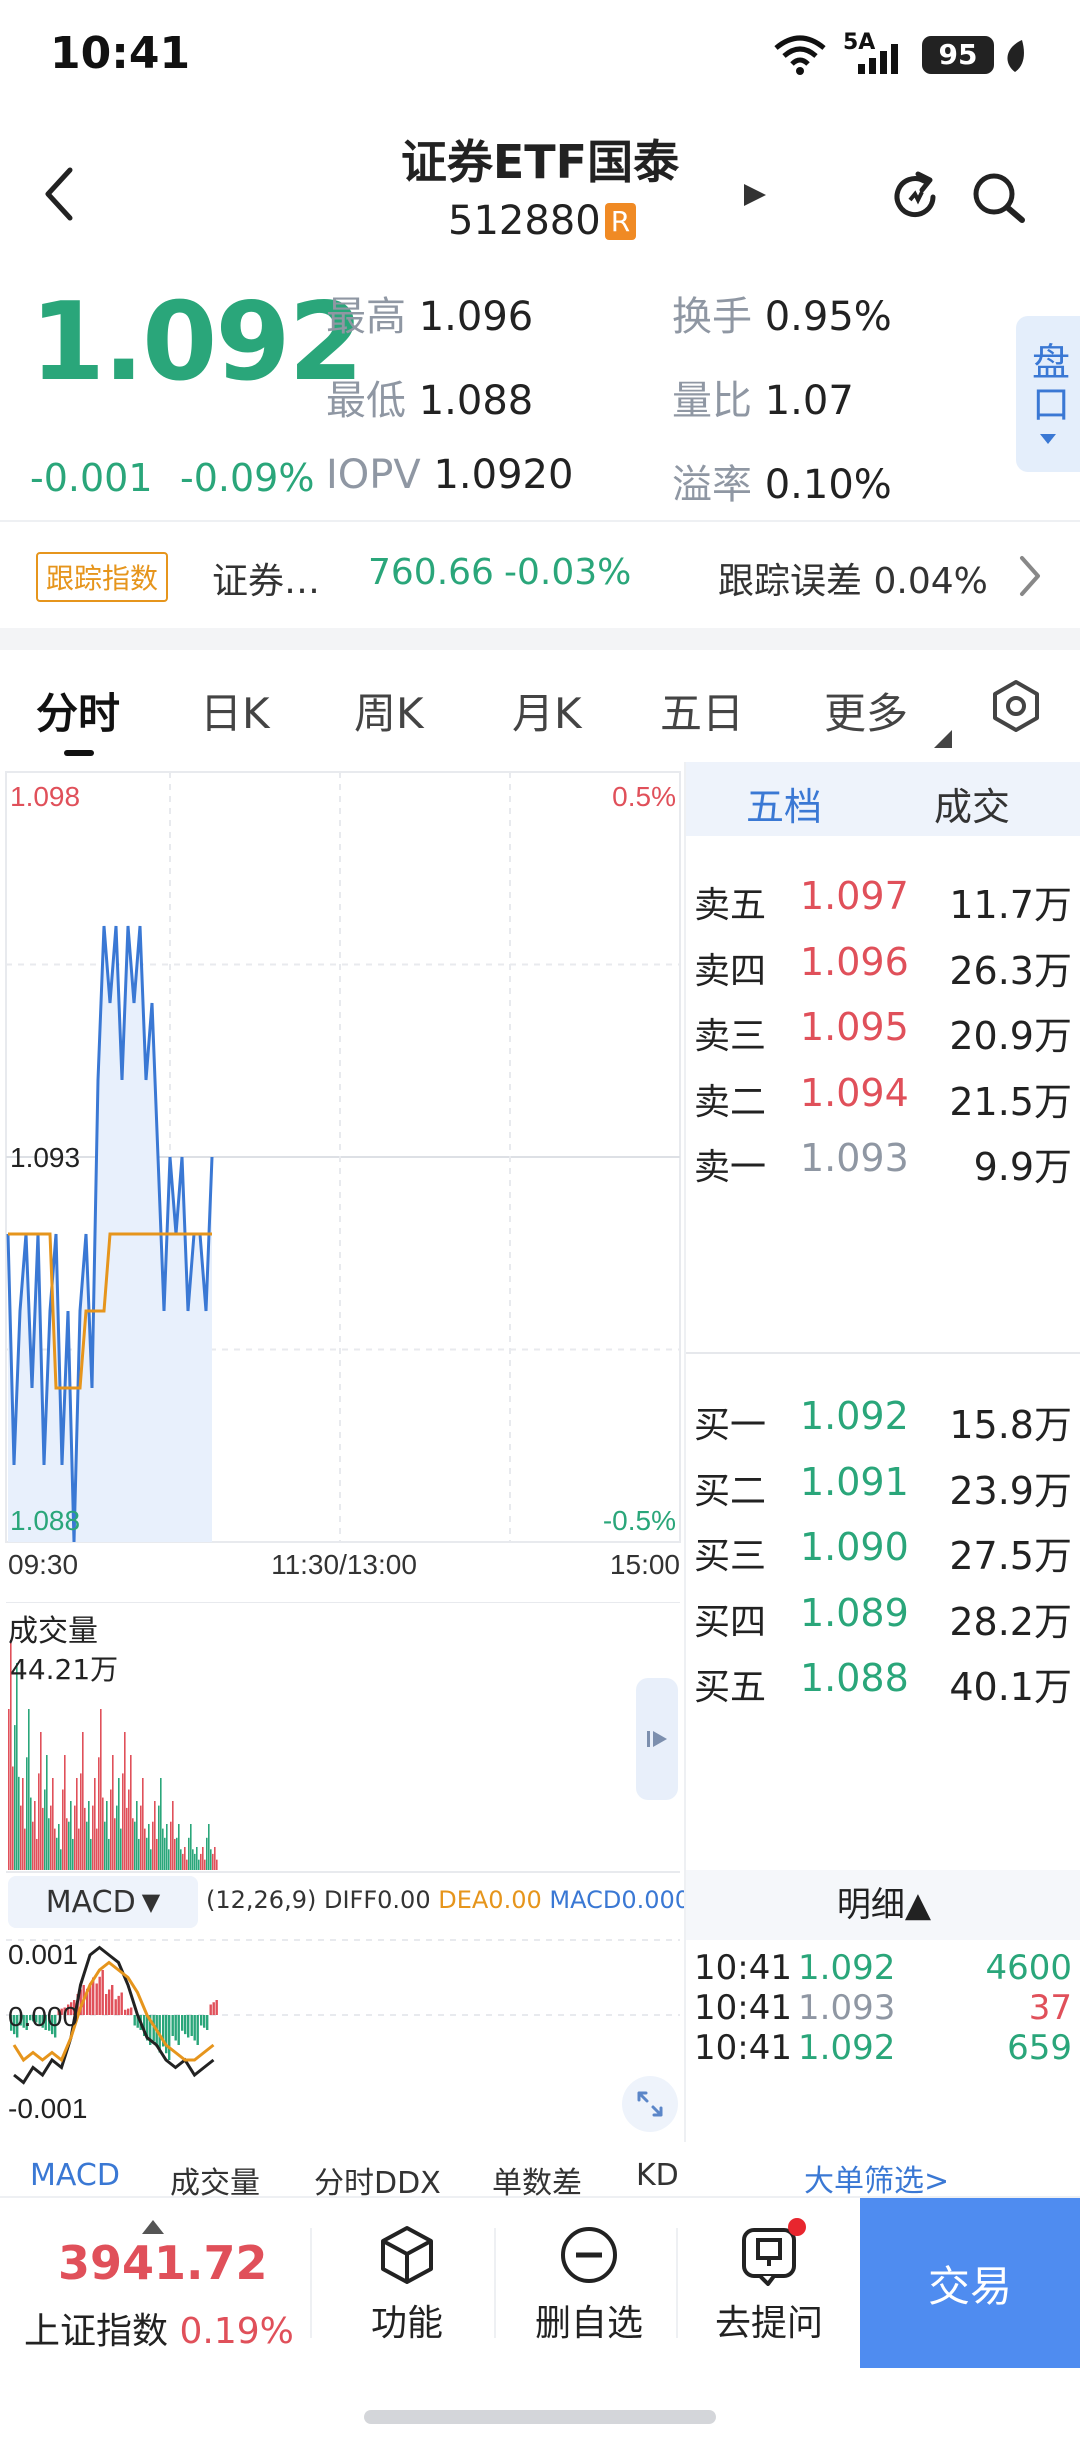  What do you see at coordinates (769, 2283) in the screenshot?
I see `ask-question-button: 去提问` at bounding box center [769, 2283].